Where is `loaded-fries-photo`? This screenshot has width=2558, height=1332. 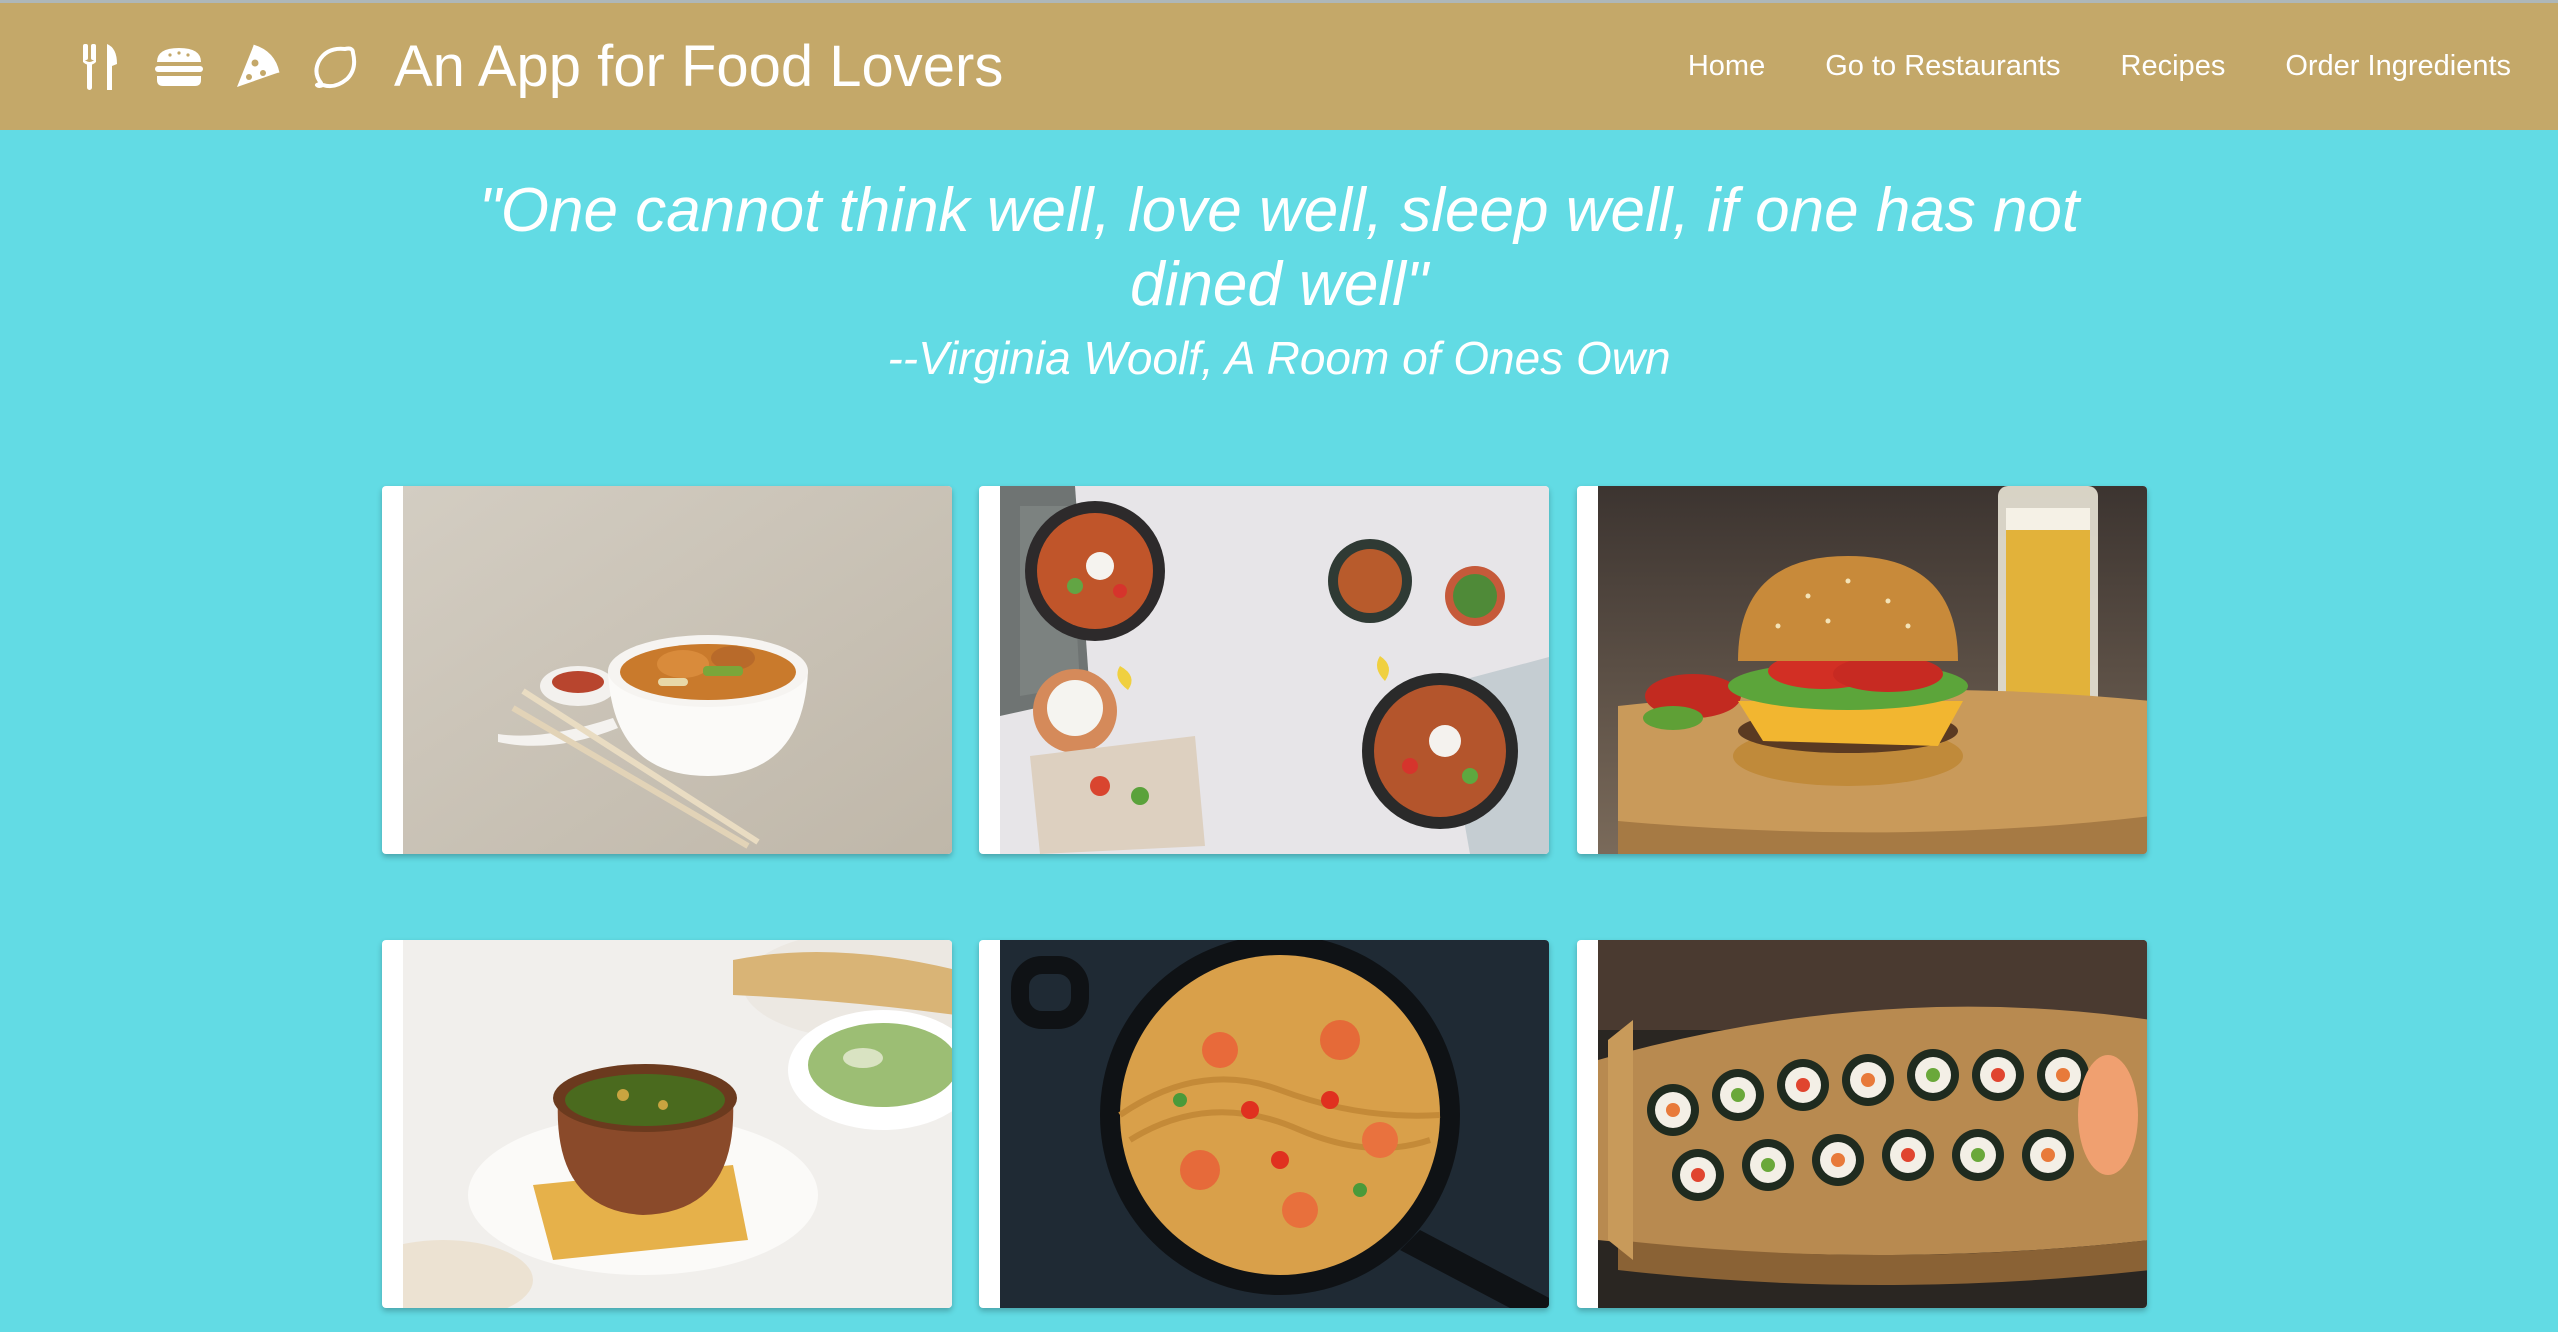 loaded-fries-photo is located at coordinates (1274, 670).